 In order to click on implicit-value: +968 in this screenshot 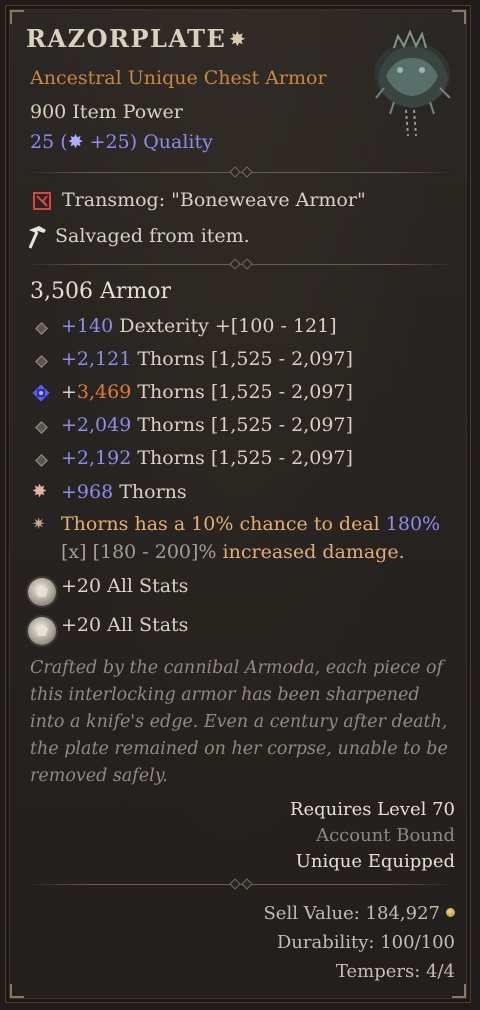, I will do `click(87, 492)`.